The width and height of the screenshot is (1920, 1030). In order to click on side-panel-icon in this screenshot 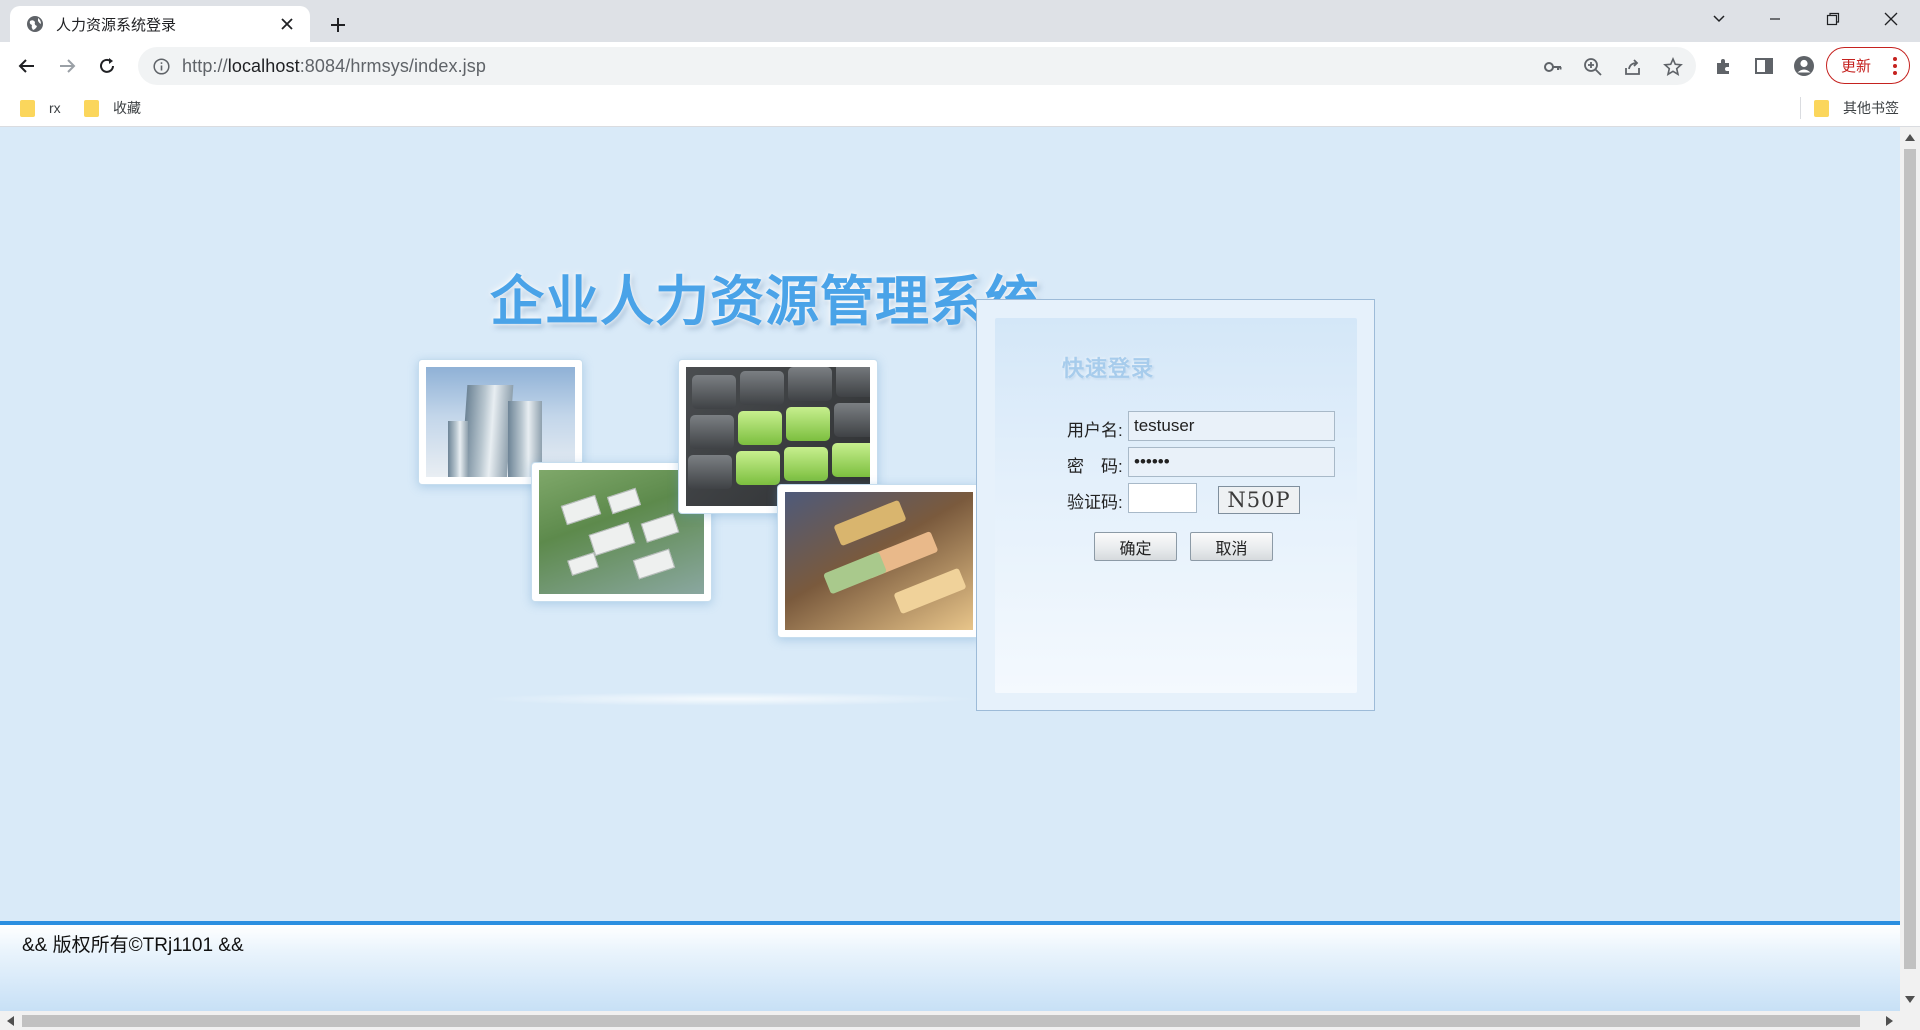, I will do `click(1764, 66)`.